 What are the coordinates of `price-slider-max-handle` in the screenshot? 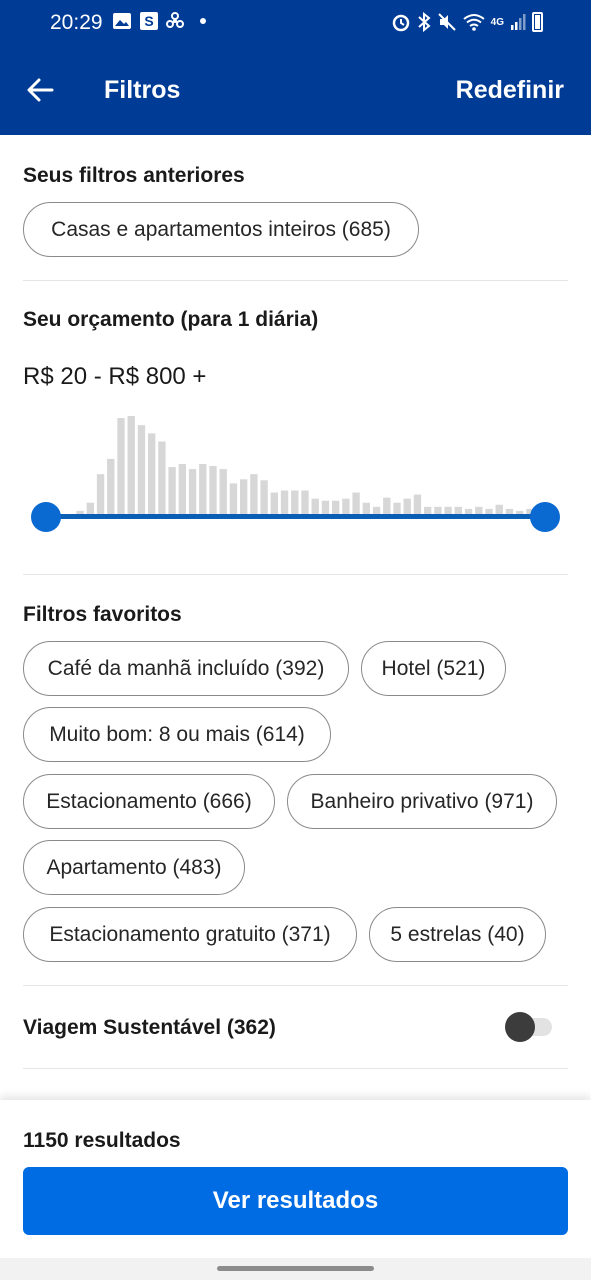 It's located at (545, 517).